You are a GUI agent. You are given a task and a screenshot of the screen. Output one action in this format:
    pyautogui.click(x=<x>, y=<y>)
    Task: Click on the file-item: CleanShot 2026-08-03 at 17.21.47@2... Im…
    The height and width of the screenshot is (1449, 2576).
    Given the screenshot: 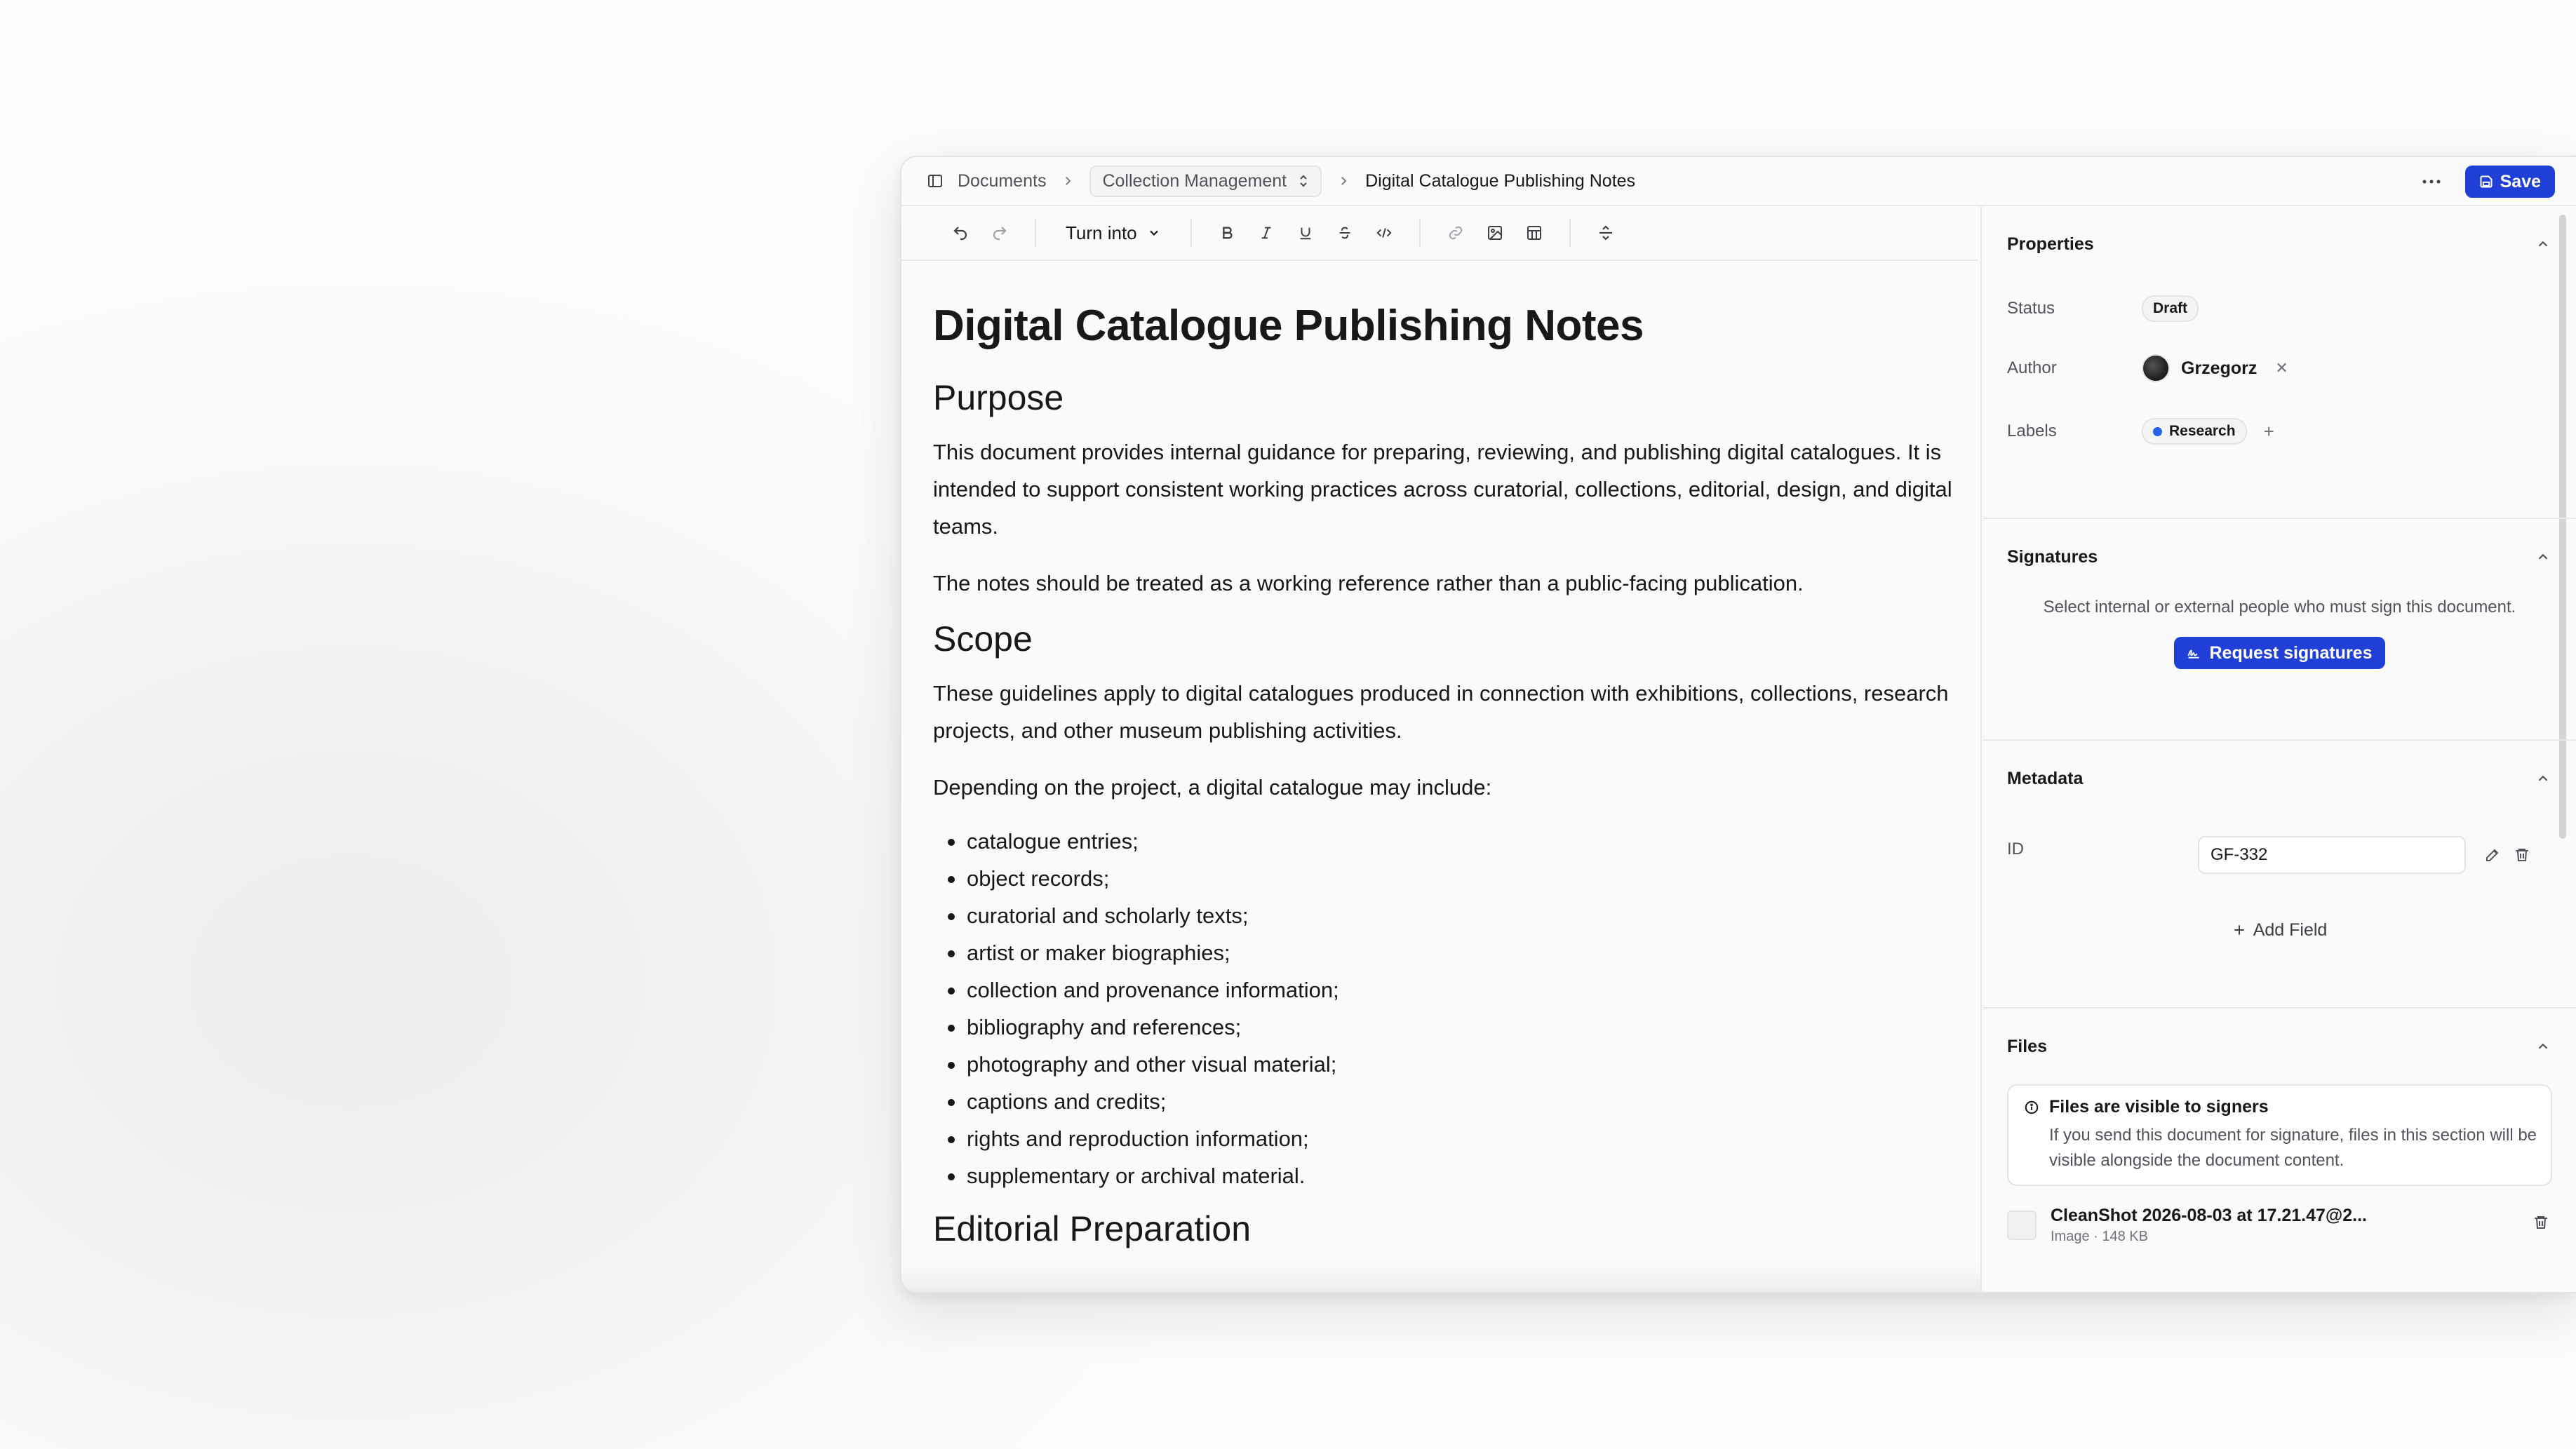 What is the action you would take?
    pyautogui.click(x=2279, y=1225)
    